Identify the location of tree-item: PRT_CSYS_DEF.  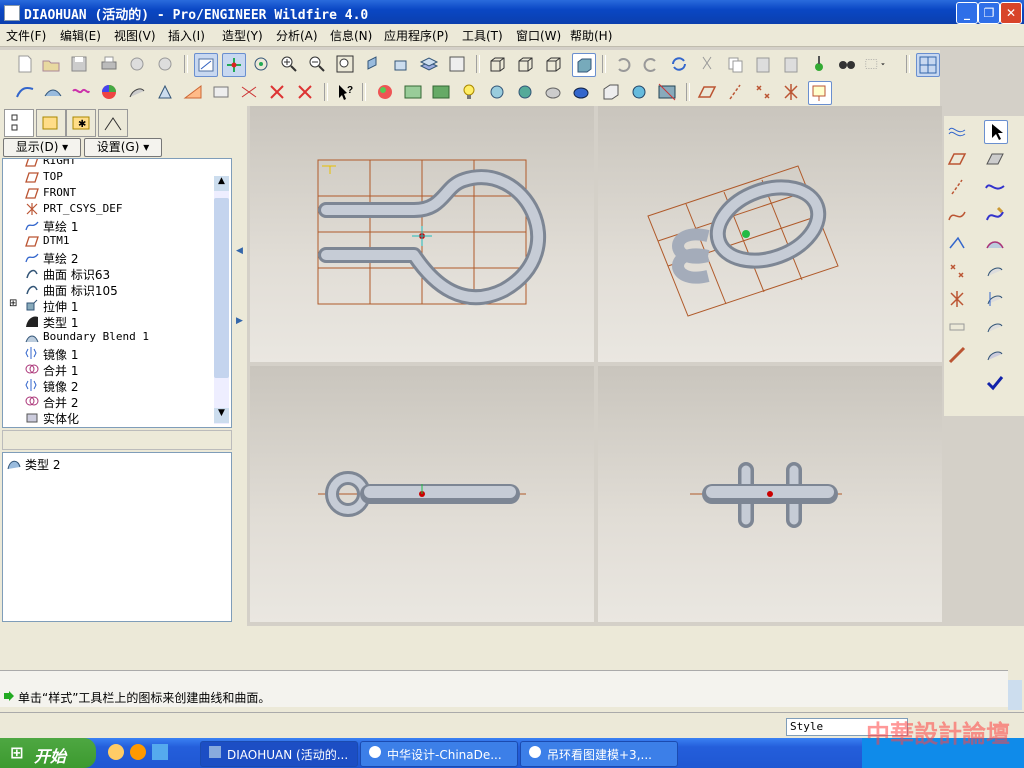
(108, 209).